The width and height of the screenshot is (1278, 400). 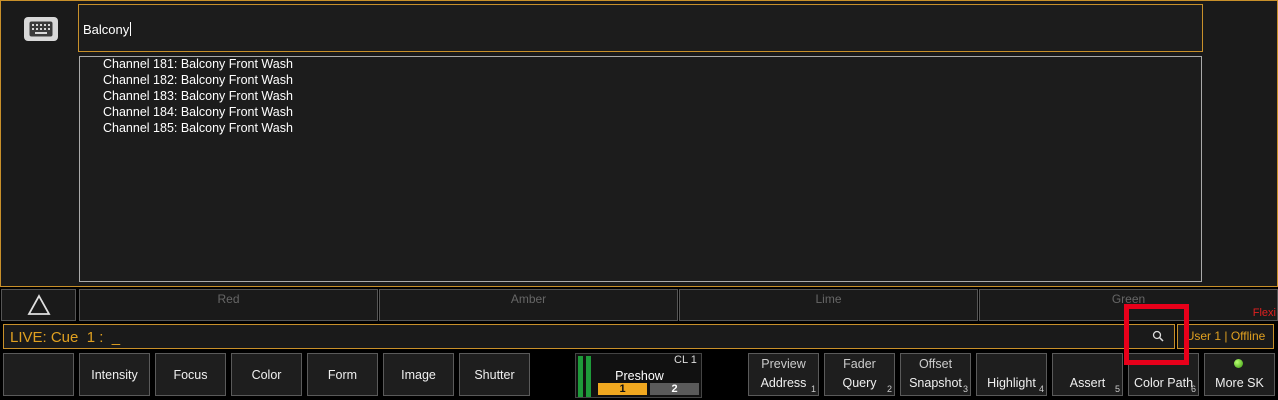 What do you see at coordinates (1193, 389) in the screenshot?
I see `softkey-number: 6` at bounding box center [1193, 389].